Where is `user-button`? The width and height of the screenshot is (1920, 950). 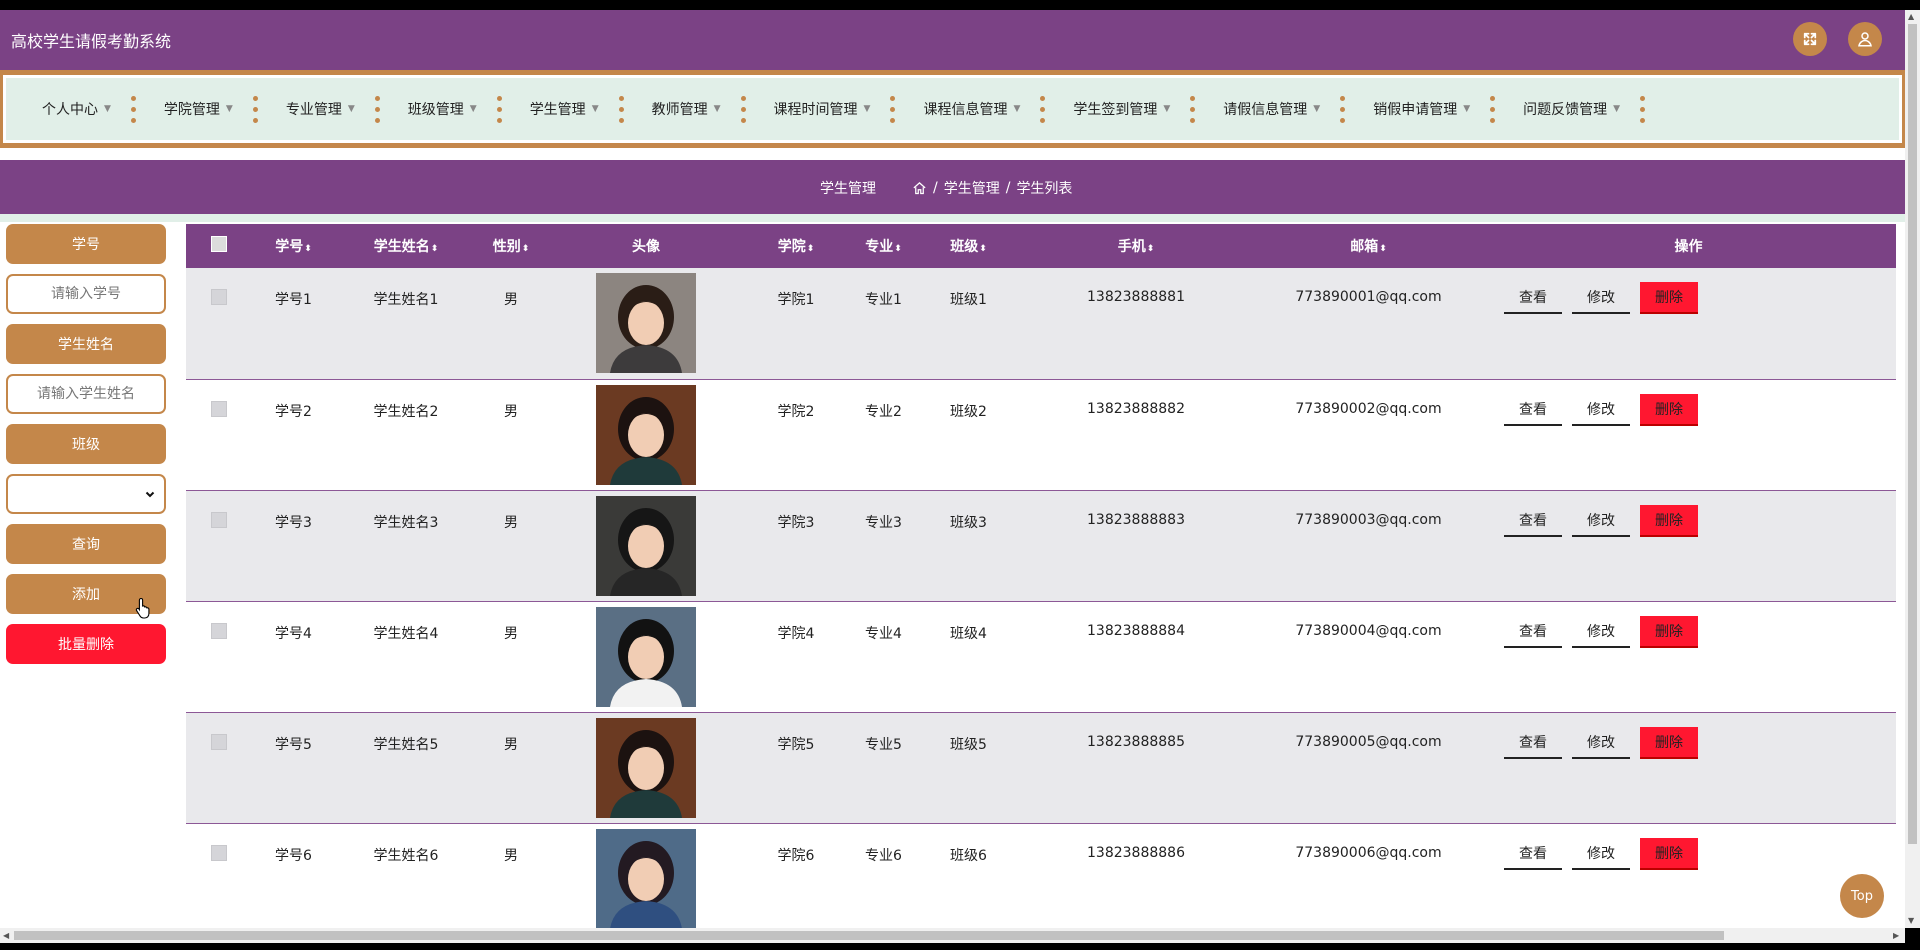
user-button is located at coordinates (1865, 39).